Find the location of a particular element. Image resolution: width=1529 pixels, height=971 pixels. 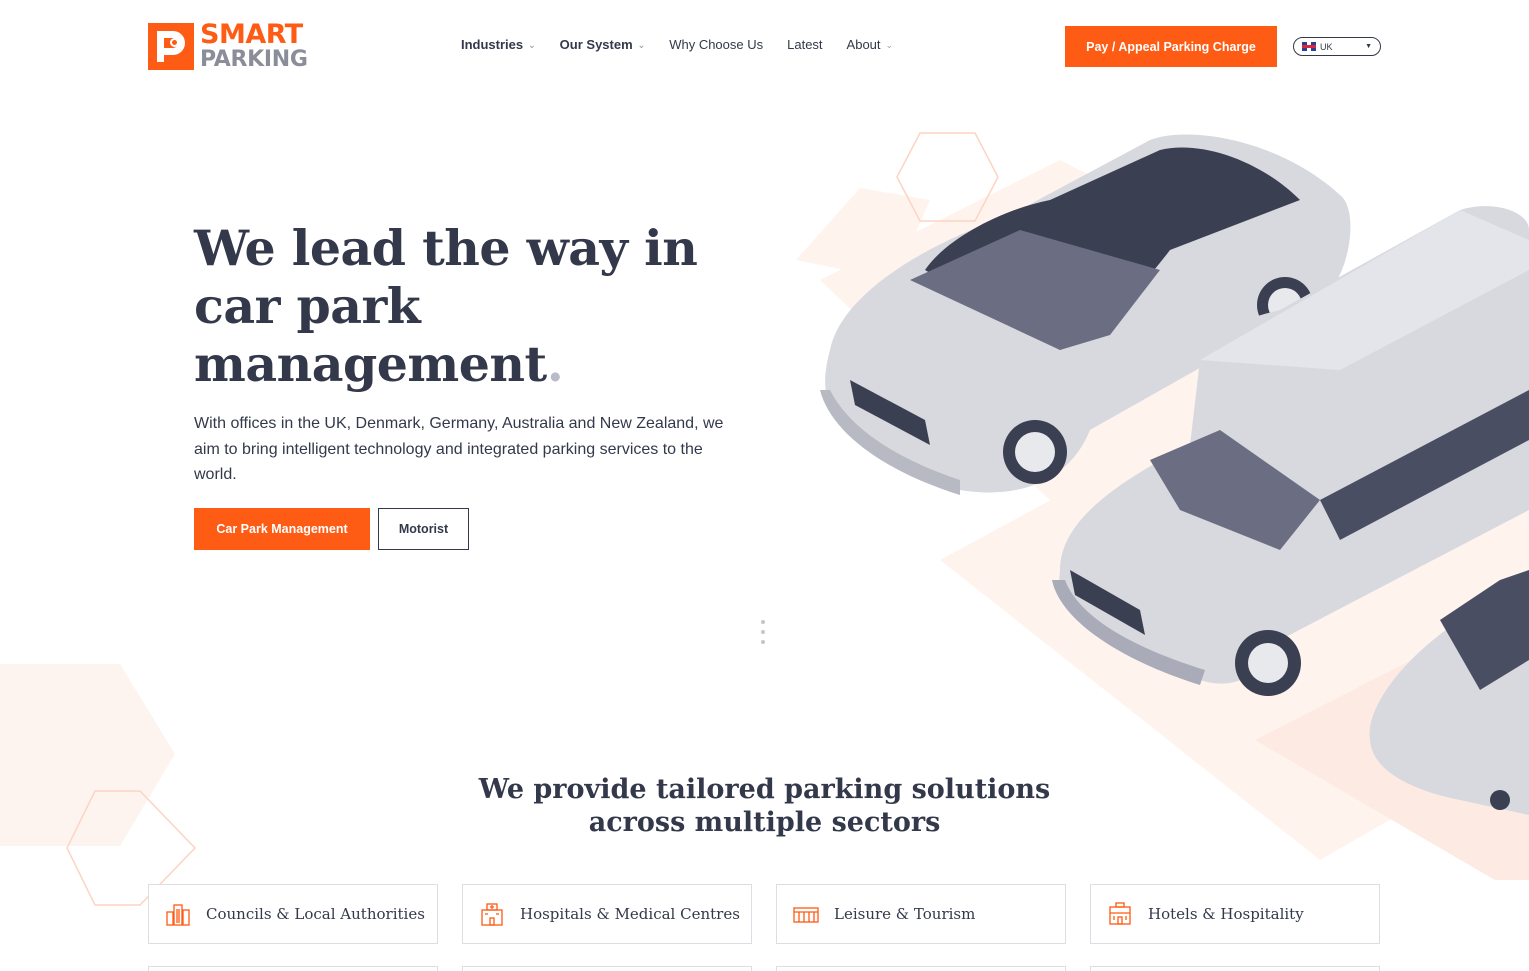

logo-wordmark: SMART PARKING is located at coordinates (254, 45).